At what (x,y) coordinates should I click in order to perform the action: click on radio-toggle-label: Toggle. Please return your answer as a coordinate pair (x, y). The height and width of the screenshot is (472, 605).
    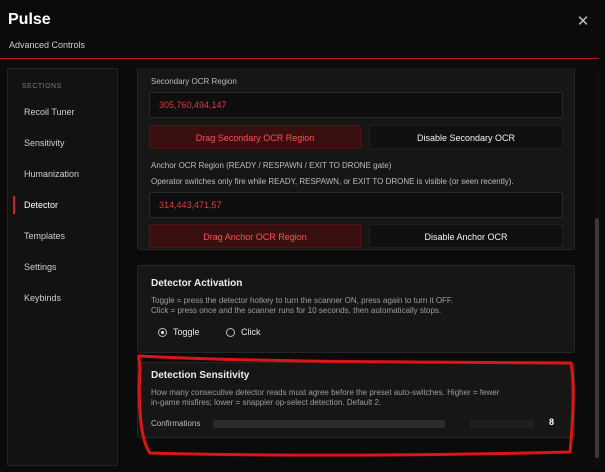
    Looking at the image, I should click on (186, 332).